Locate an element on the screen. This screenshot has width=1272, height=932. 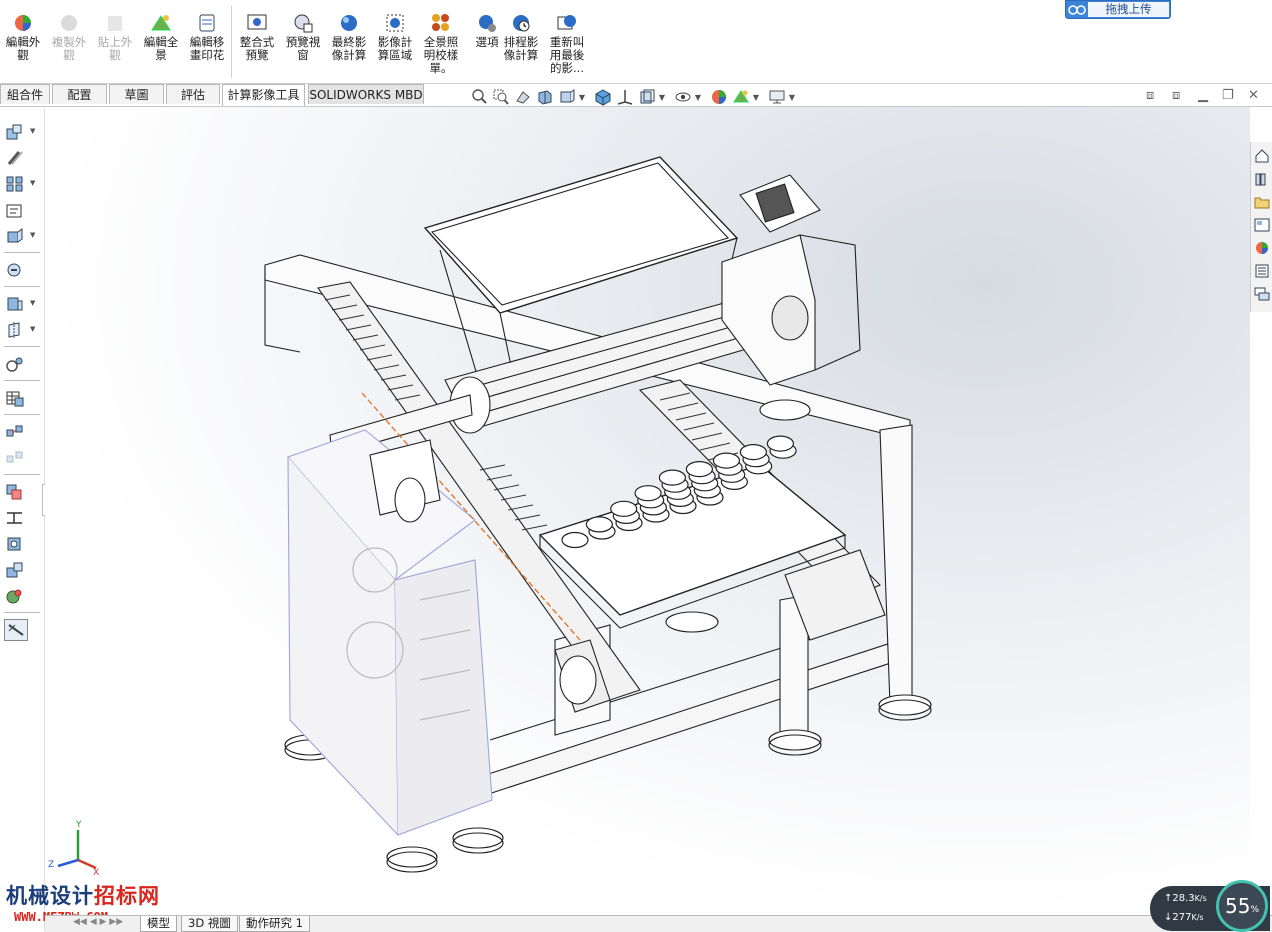
tab-assembly: 組合件 is located at coordinates (25, 94).